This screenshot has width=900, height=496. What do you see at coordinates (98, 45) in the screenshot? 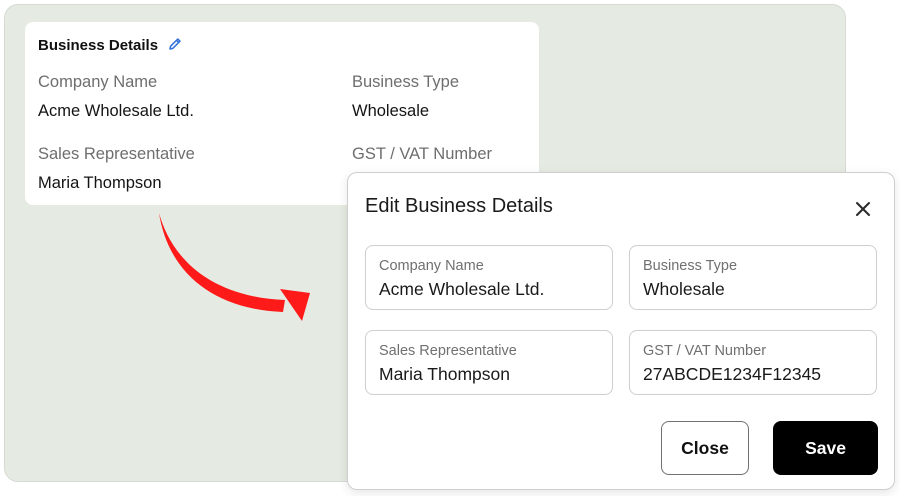
I see `business-details-title: Business Details` at bounding box center [98, 45].